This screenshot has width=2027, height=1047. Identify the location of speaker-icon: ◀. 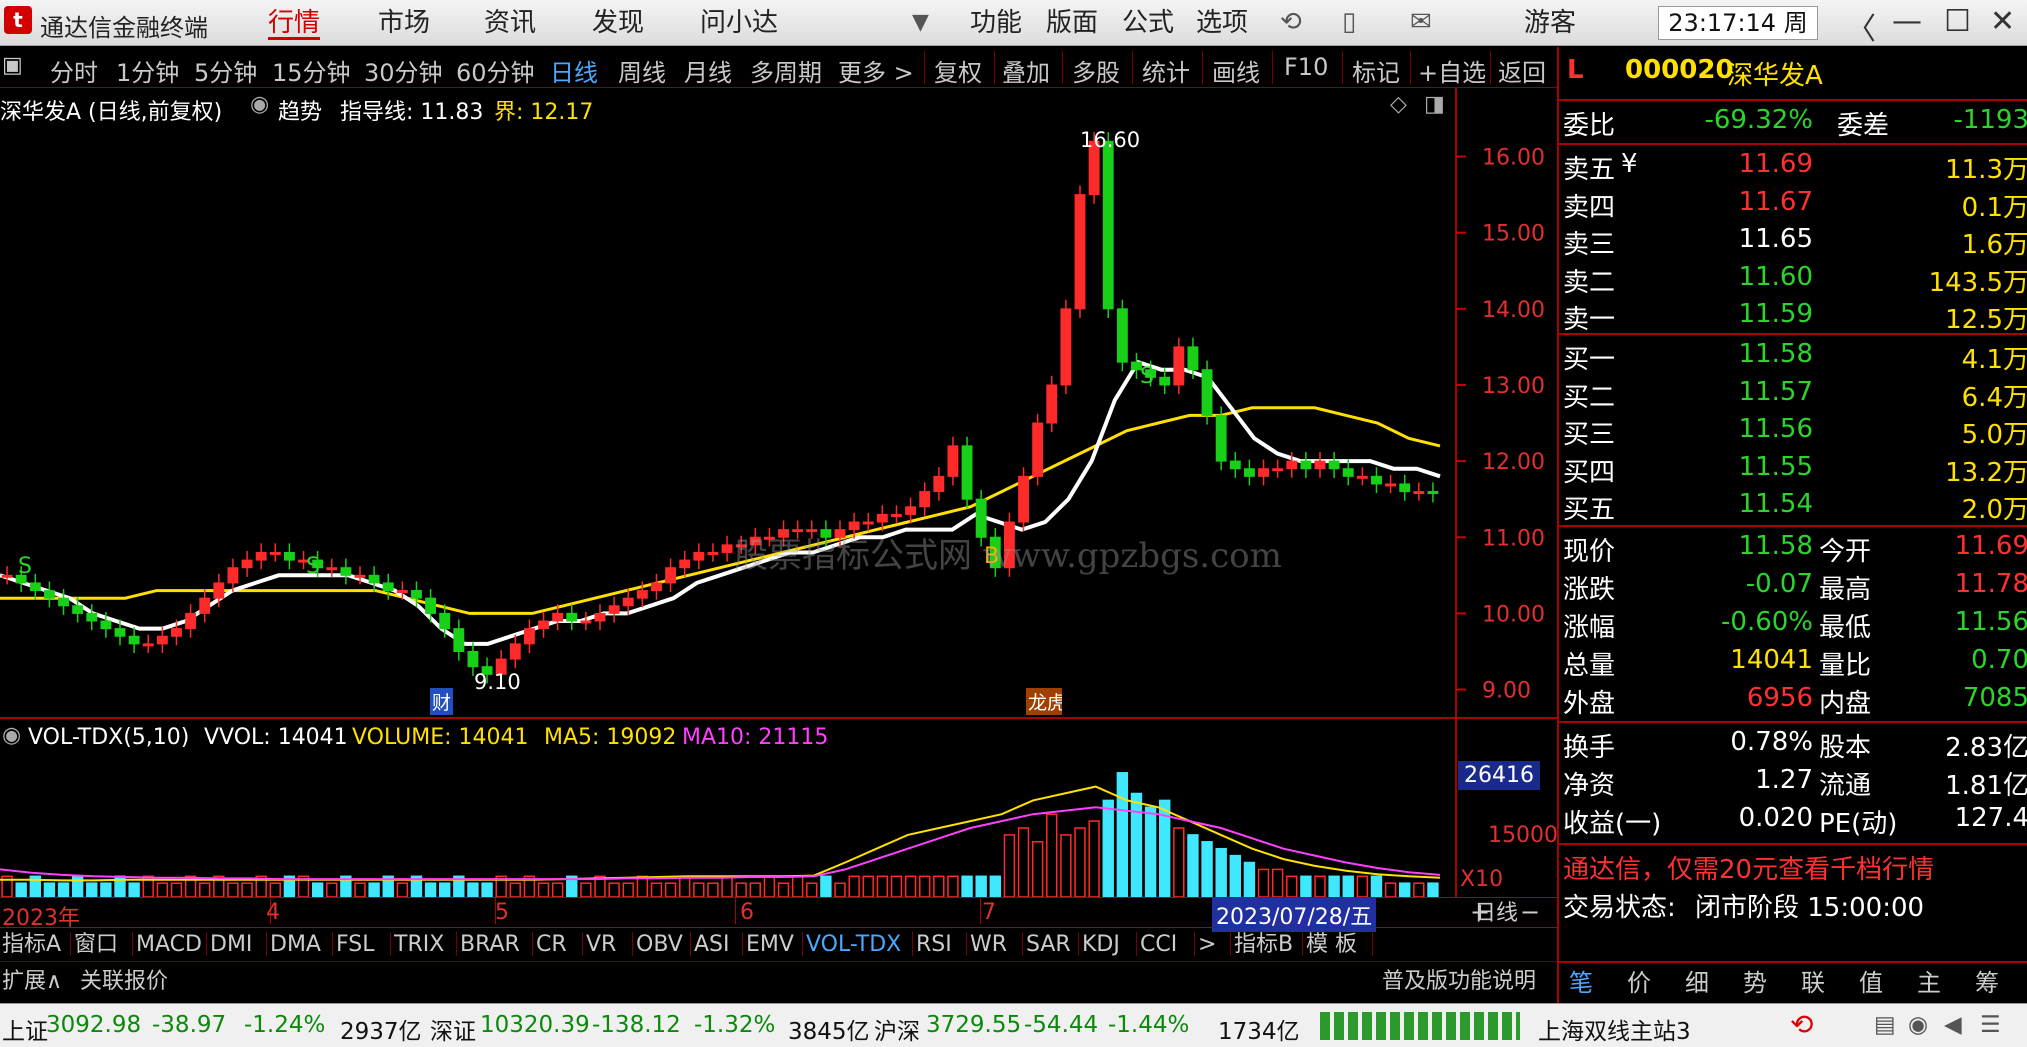
(1953, 1025).